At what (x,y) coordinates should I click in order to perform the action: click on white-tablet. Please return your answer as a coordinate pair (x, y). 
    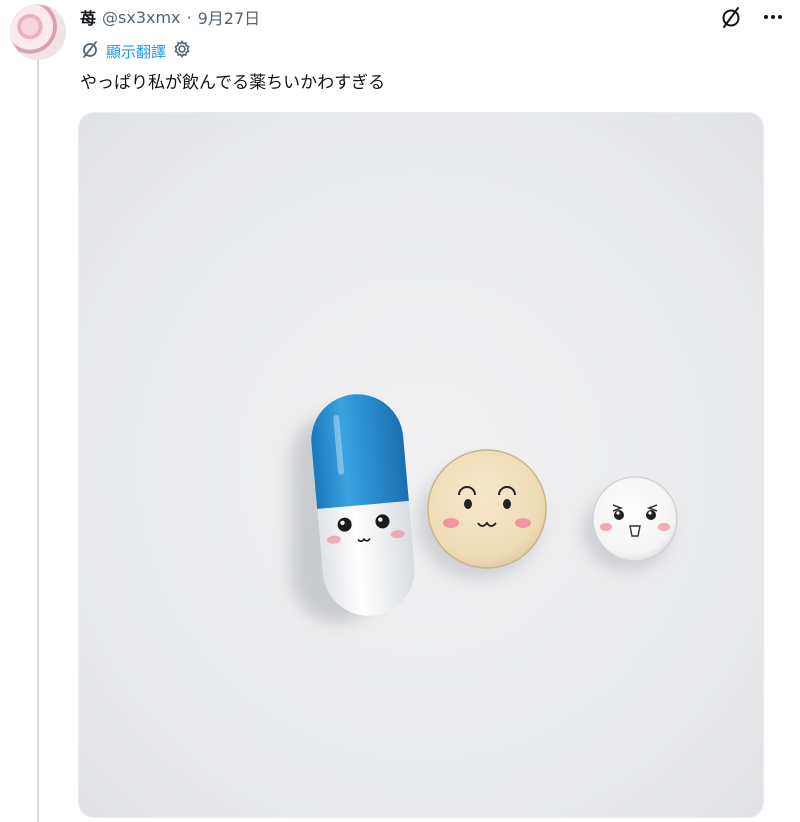
    Looking at the image, I should click on (635, 519).